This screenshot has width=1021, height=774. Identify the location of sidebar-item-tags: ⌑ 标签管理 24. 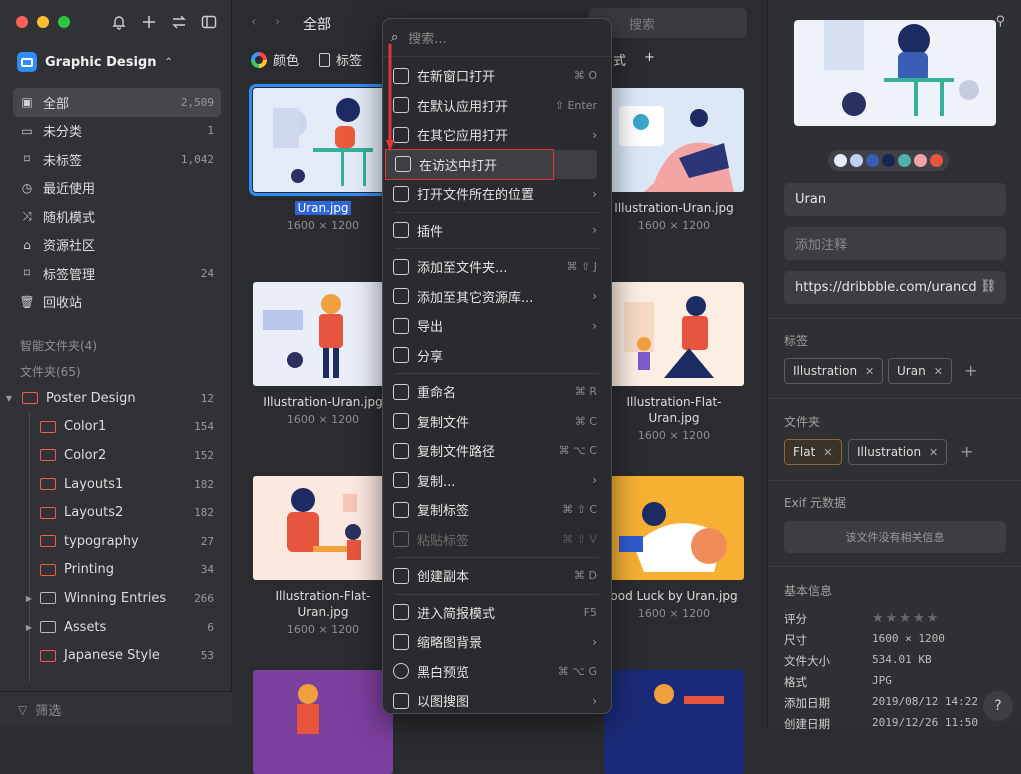
(117, 273).